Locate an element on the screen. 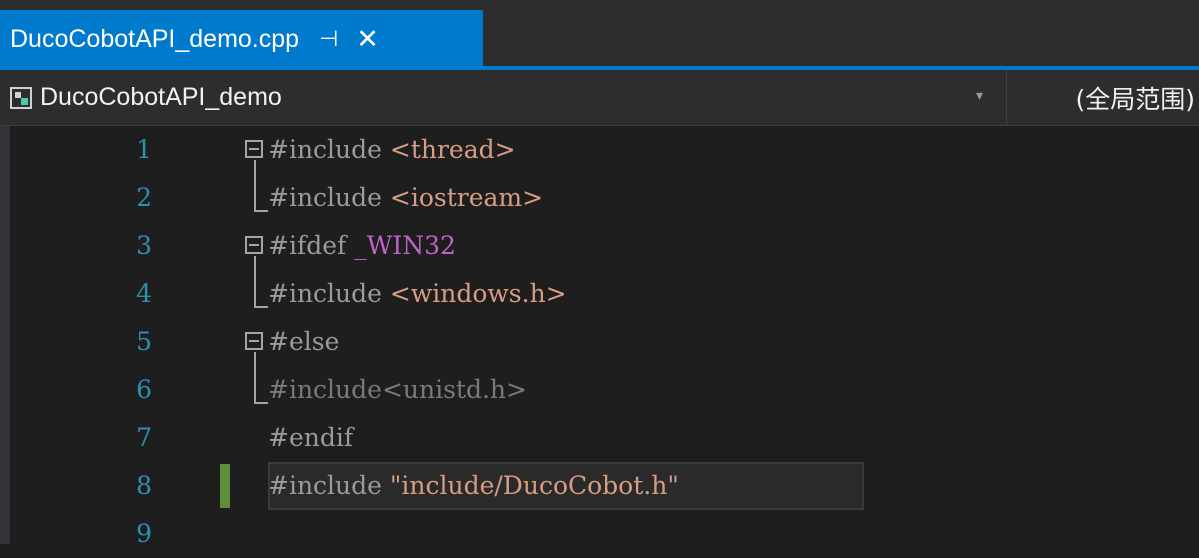  include-target: "include/DucoCobot.h" is located at coordinates (534, 485).